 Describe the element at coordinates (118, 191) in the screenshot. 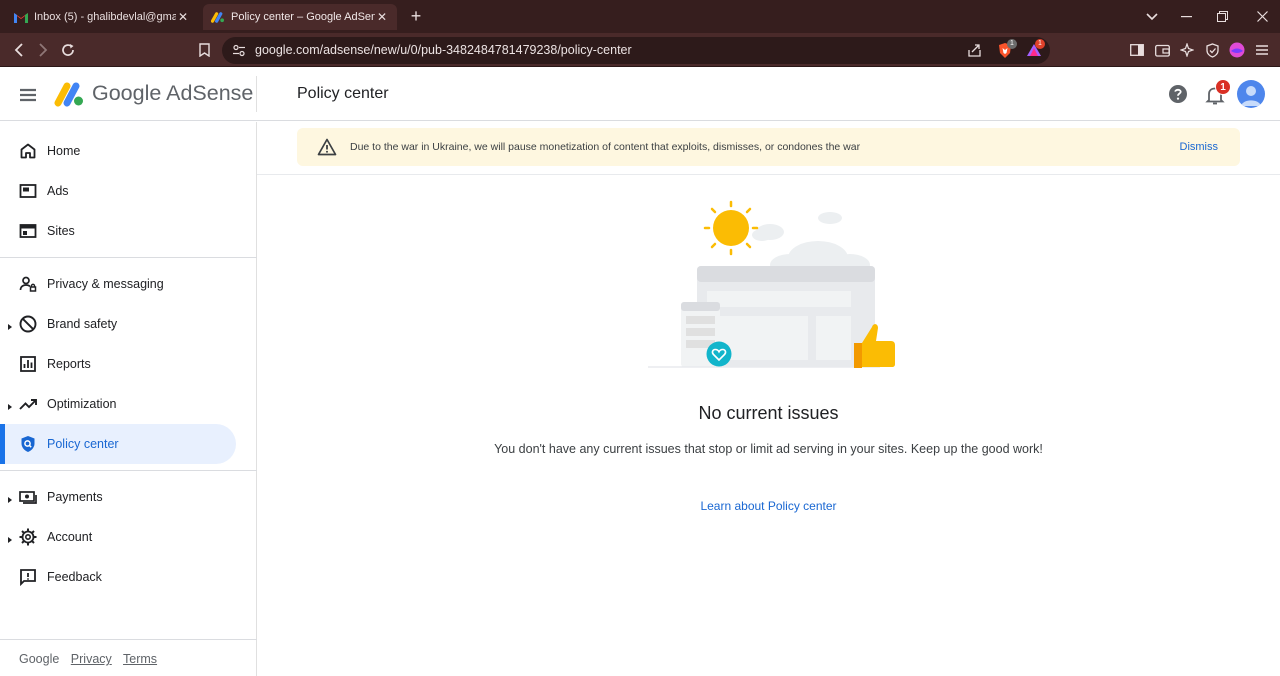

I see `sidebar-item-ads: Ads` at that location.